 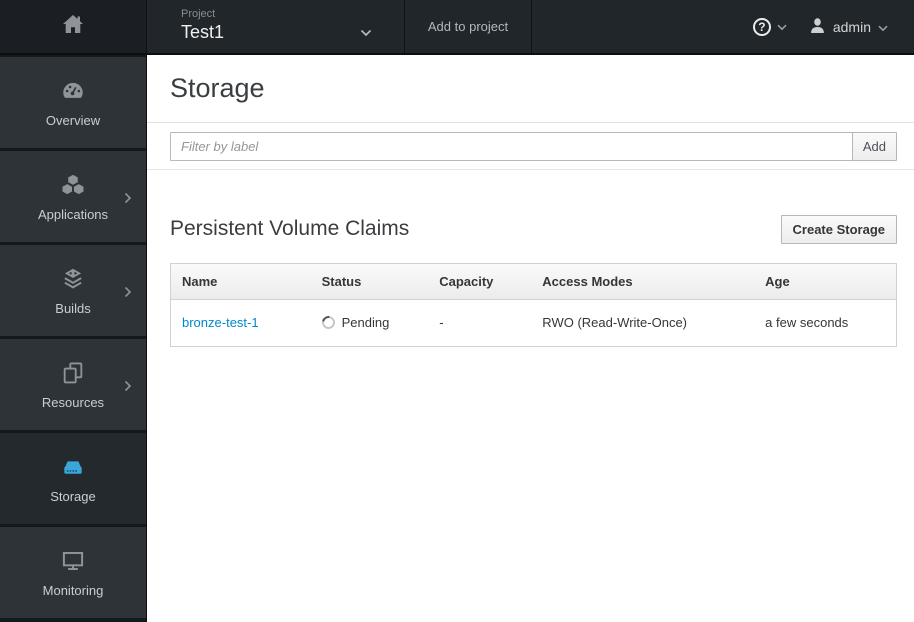 I want to click on pvc-heading: Persistent Volume Claims, so click(x=290, y=228).